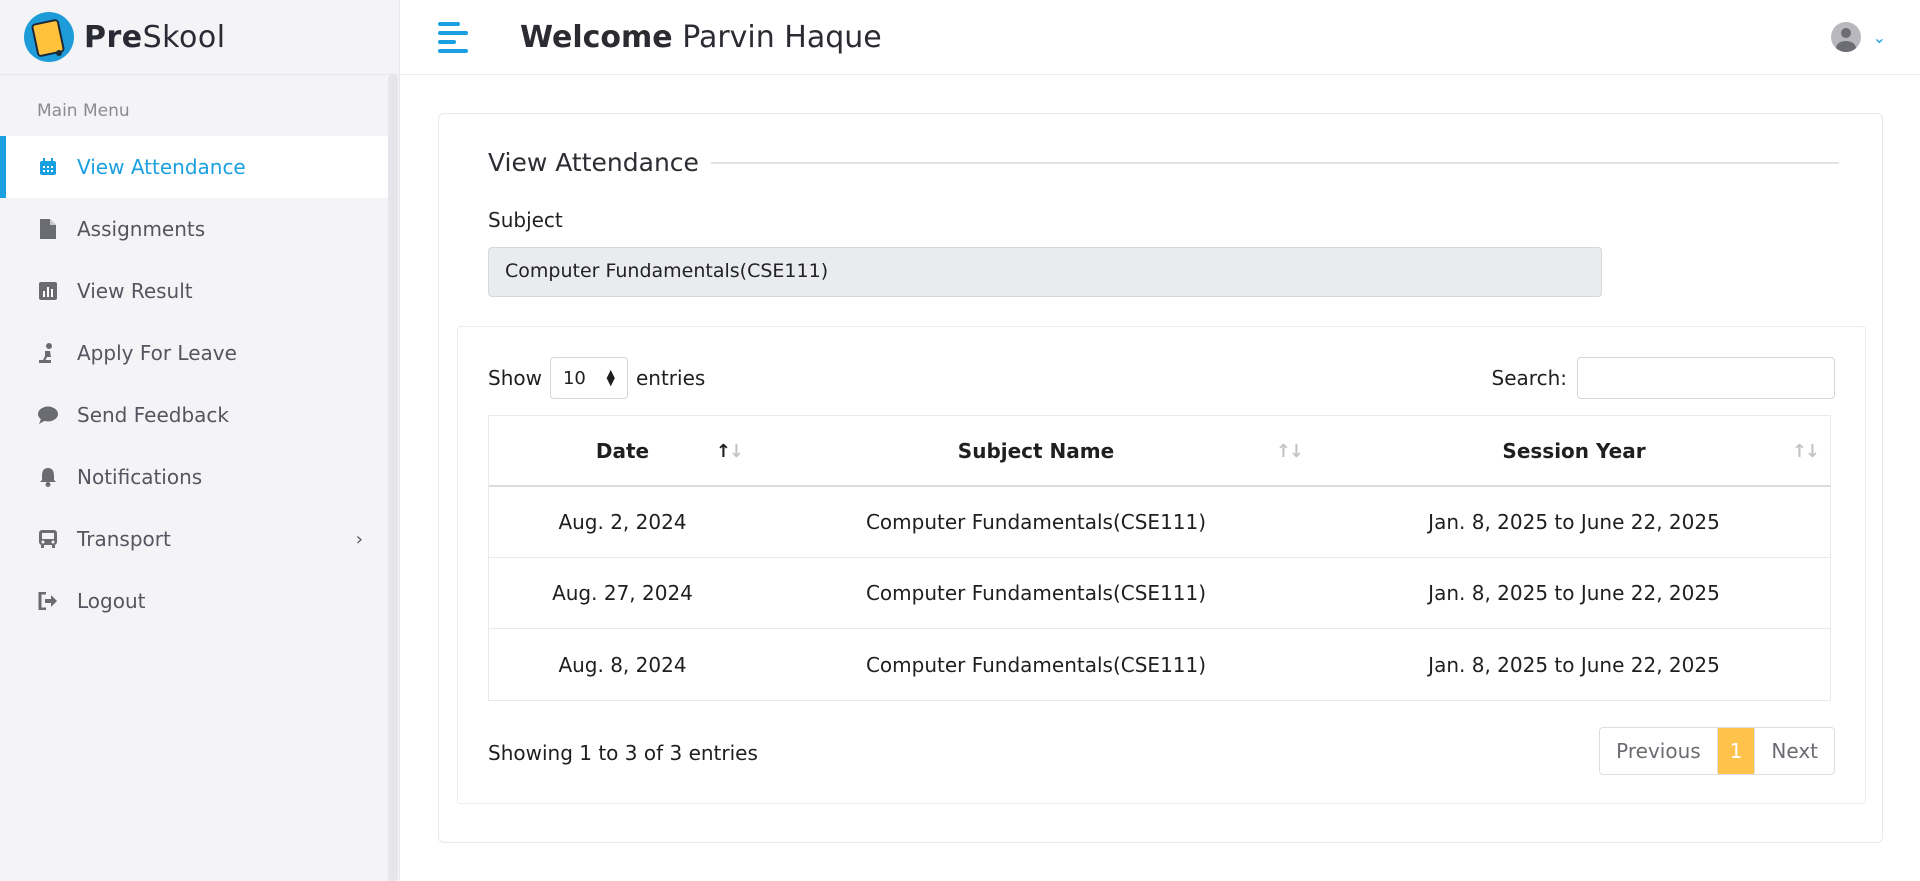  I want to click on sidebar-item-logout: Logout, so click(194, 601).